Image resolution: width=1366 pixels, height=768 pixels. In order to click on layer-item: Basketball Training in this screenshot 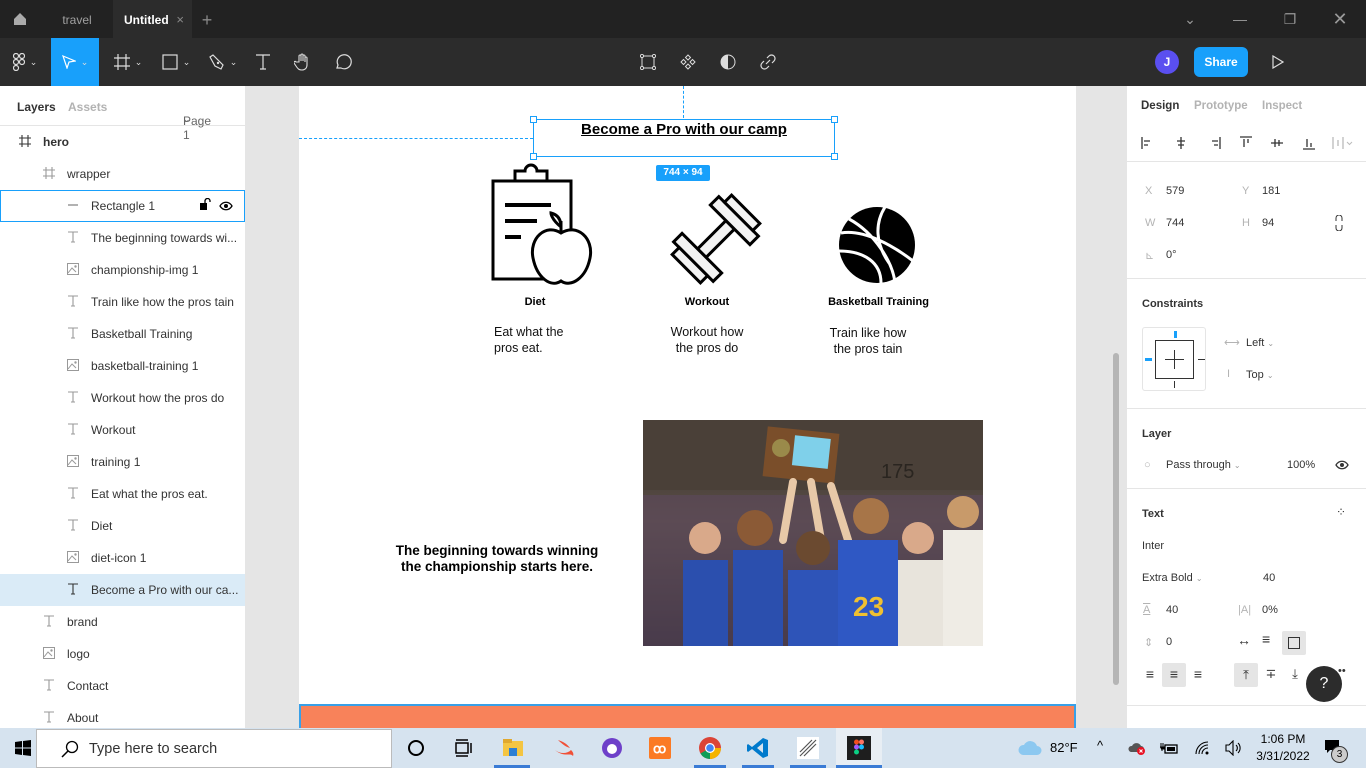, I will do `click(122, 334)`.